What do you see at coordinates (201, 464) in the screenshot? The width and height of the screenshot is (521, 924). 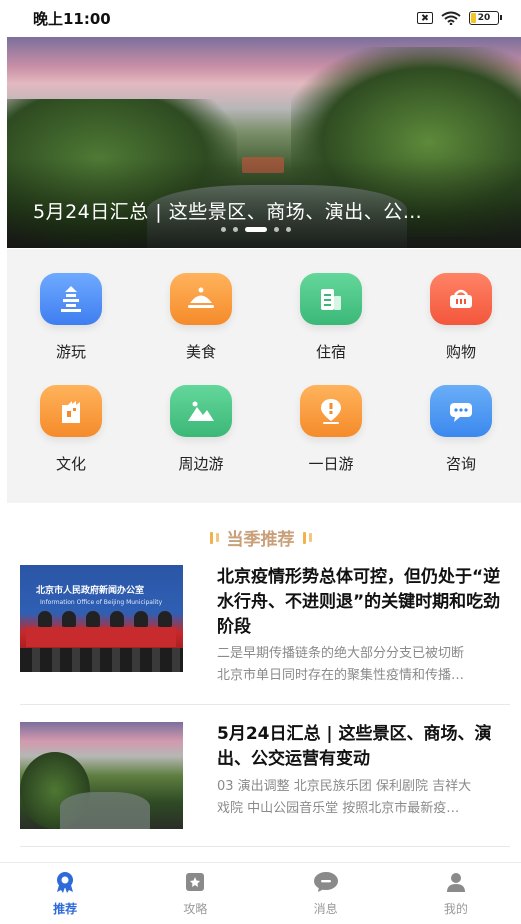 I see `category-label: 周边游` at bounding box center [201, 464].